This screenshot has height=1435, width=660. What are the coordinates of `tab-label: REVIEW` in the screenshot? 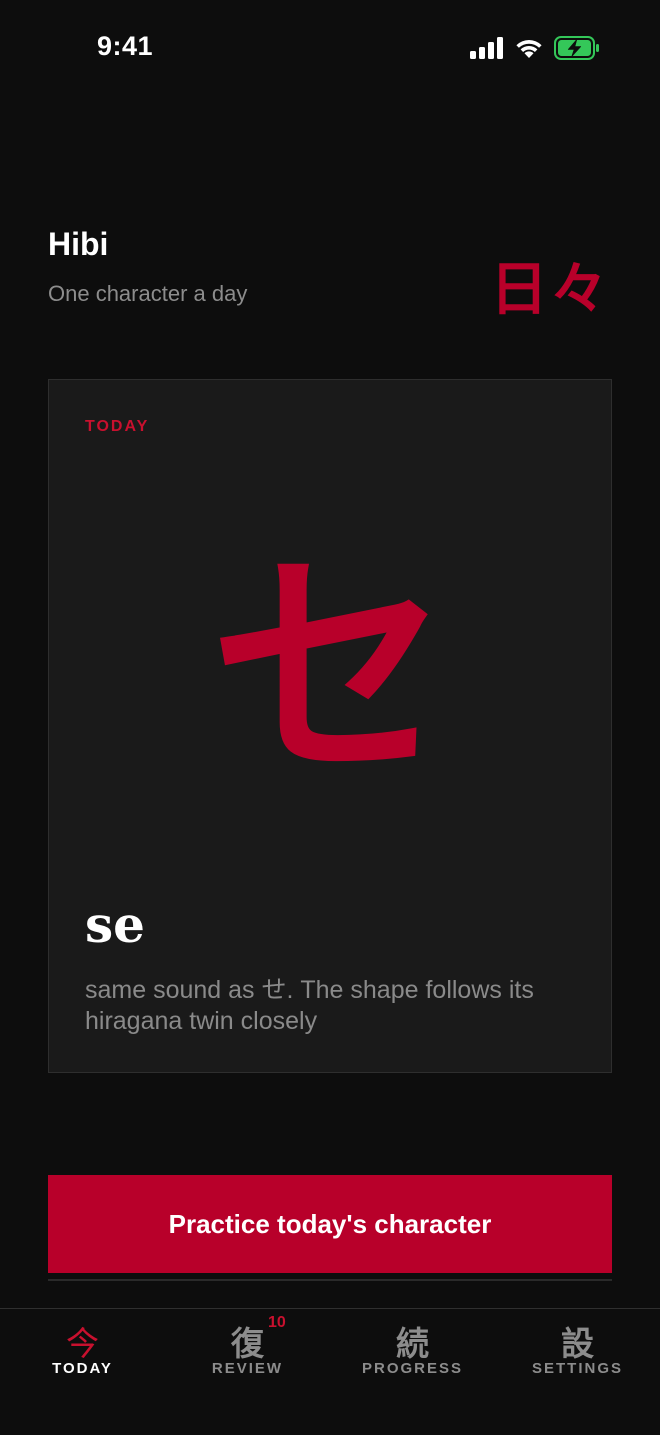 It's located at (247, 1368).